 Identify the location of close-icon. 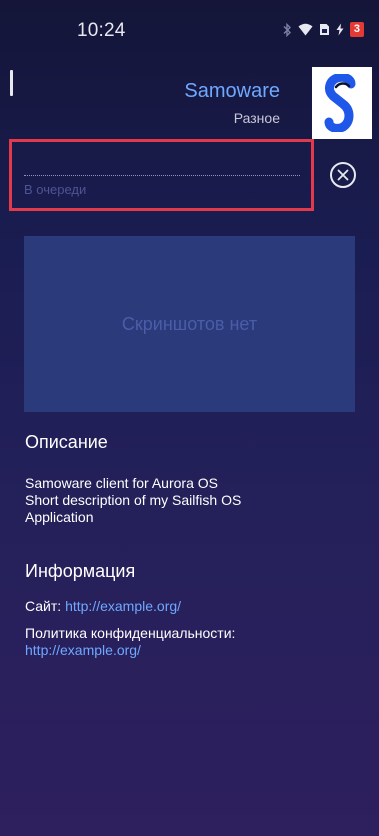
(343, 175).